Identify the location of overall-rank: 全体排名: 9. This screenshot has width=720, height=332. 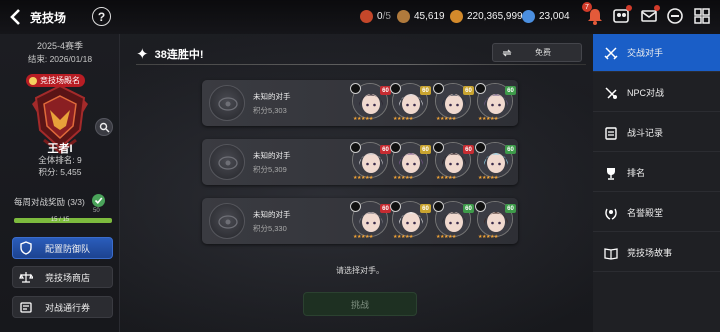
(60, 160).